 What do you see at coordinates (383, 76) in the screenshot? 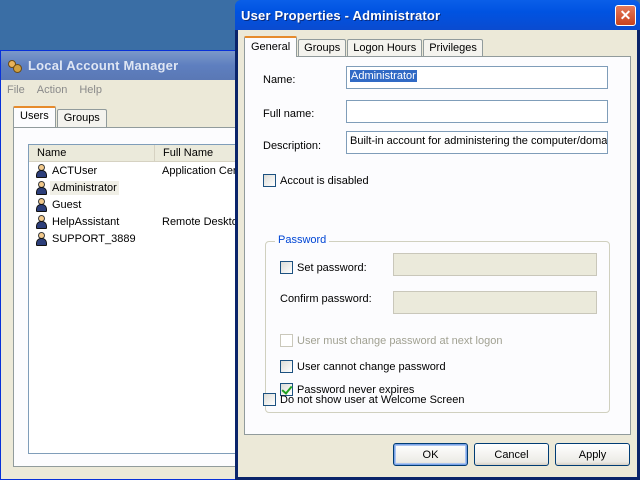
I see `name-value: Administrator` at bounding box center [383, 76].